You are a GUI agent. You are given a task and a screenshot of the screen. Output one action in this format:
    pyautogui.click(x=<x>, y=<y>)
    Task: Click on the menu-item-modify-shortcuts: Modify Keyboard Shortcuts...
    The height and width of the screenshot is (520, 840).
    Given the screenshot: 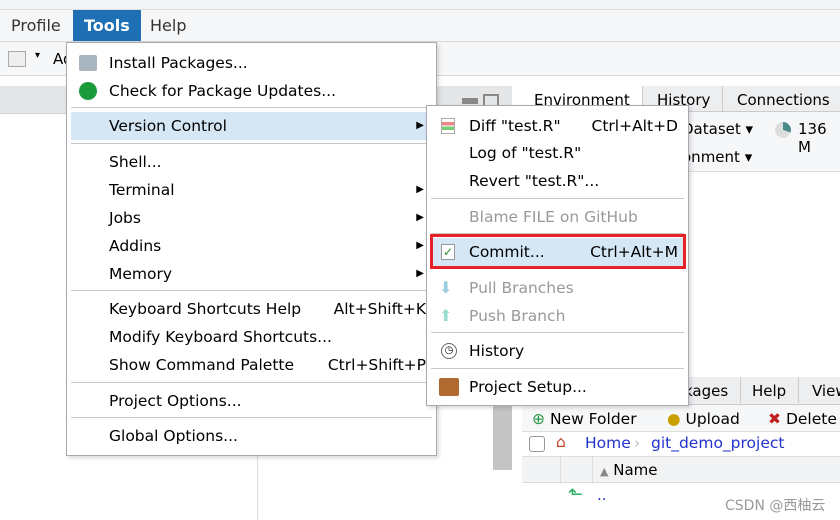 What is the action you would take?
    pyautogui.click(x=251, y=337)
    